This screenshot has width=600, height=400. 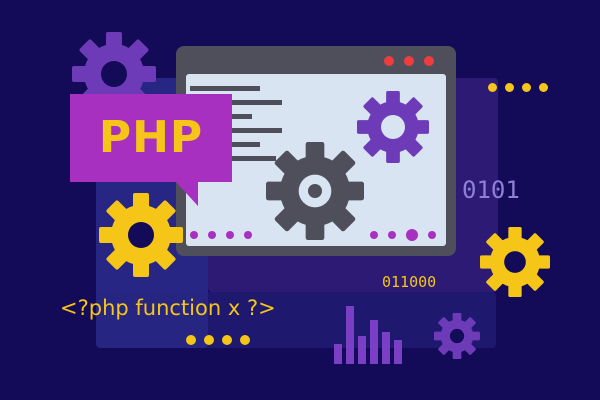 I want to click on text-line, so click(x=225, y=88).